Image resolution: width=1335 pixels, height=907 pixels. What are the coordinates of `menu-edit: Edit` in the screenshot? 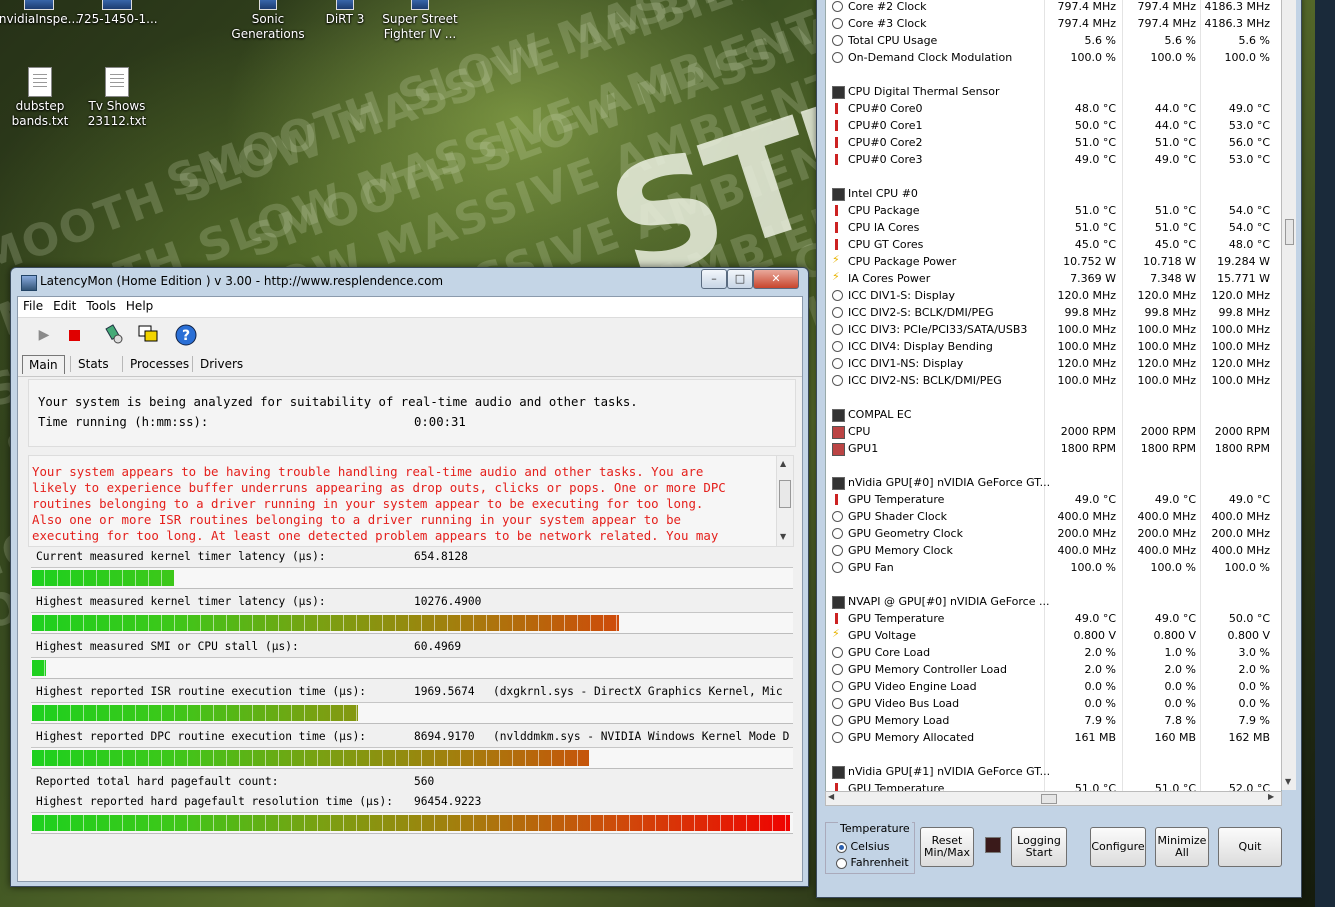 It's located at (64, 305).